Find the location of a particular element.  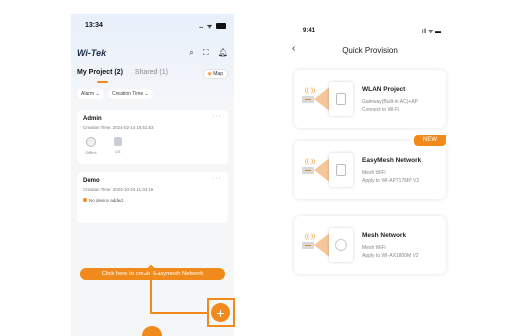

status-icons: ‥ ᯤ is located at coordinates (212, 26).